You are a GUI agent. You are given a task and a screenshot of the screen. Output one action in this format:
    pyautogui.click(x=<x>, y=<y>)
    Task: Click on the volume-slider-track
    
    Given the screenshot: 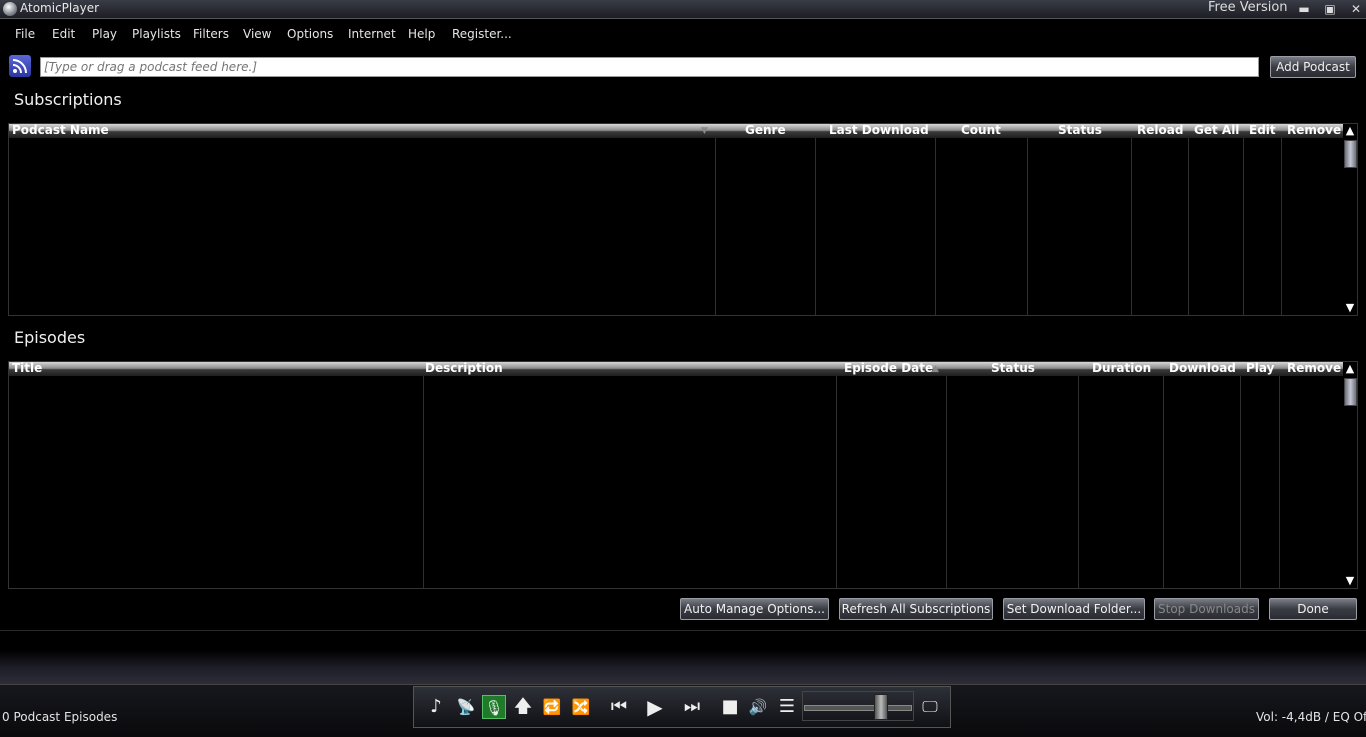 What is the action you would take?
    pyautogui.click(x=858, y=708)
    